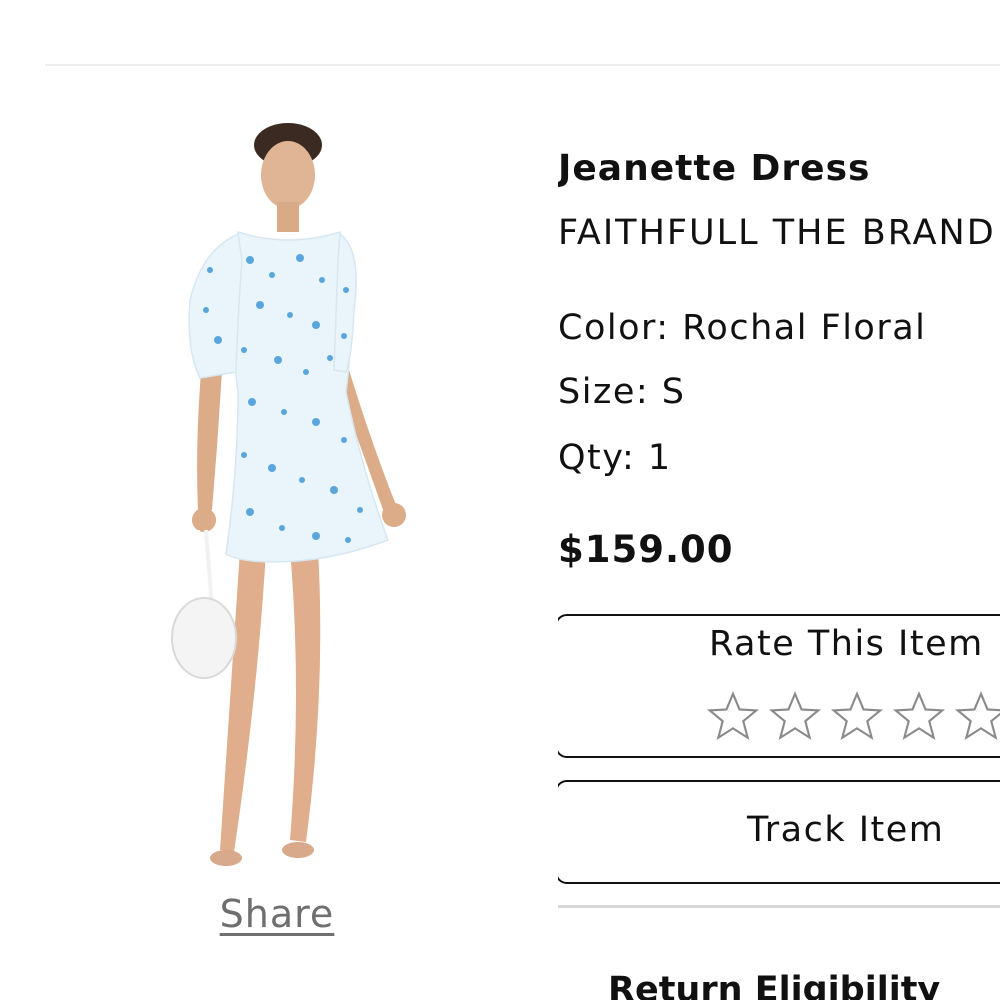 The image size is (1000, 1000). What do you see at coordinates (277, 914) in the screenshot?
I see `share-link: Share` at bounding box center [277, 914].